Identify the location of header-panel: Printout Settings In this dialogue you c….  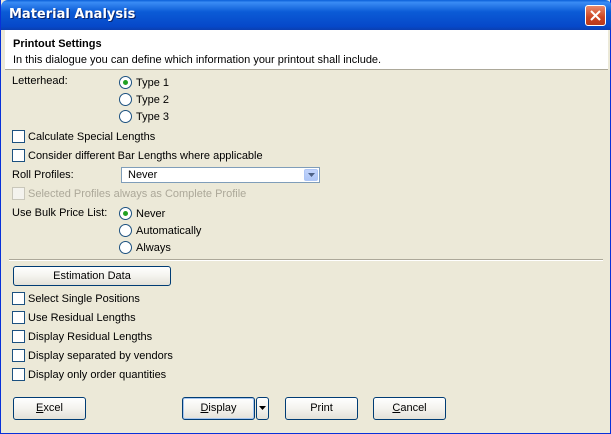
(306, 50).